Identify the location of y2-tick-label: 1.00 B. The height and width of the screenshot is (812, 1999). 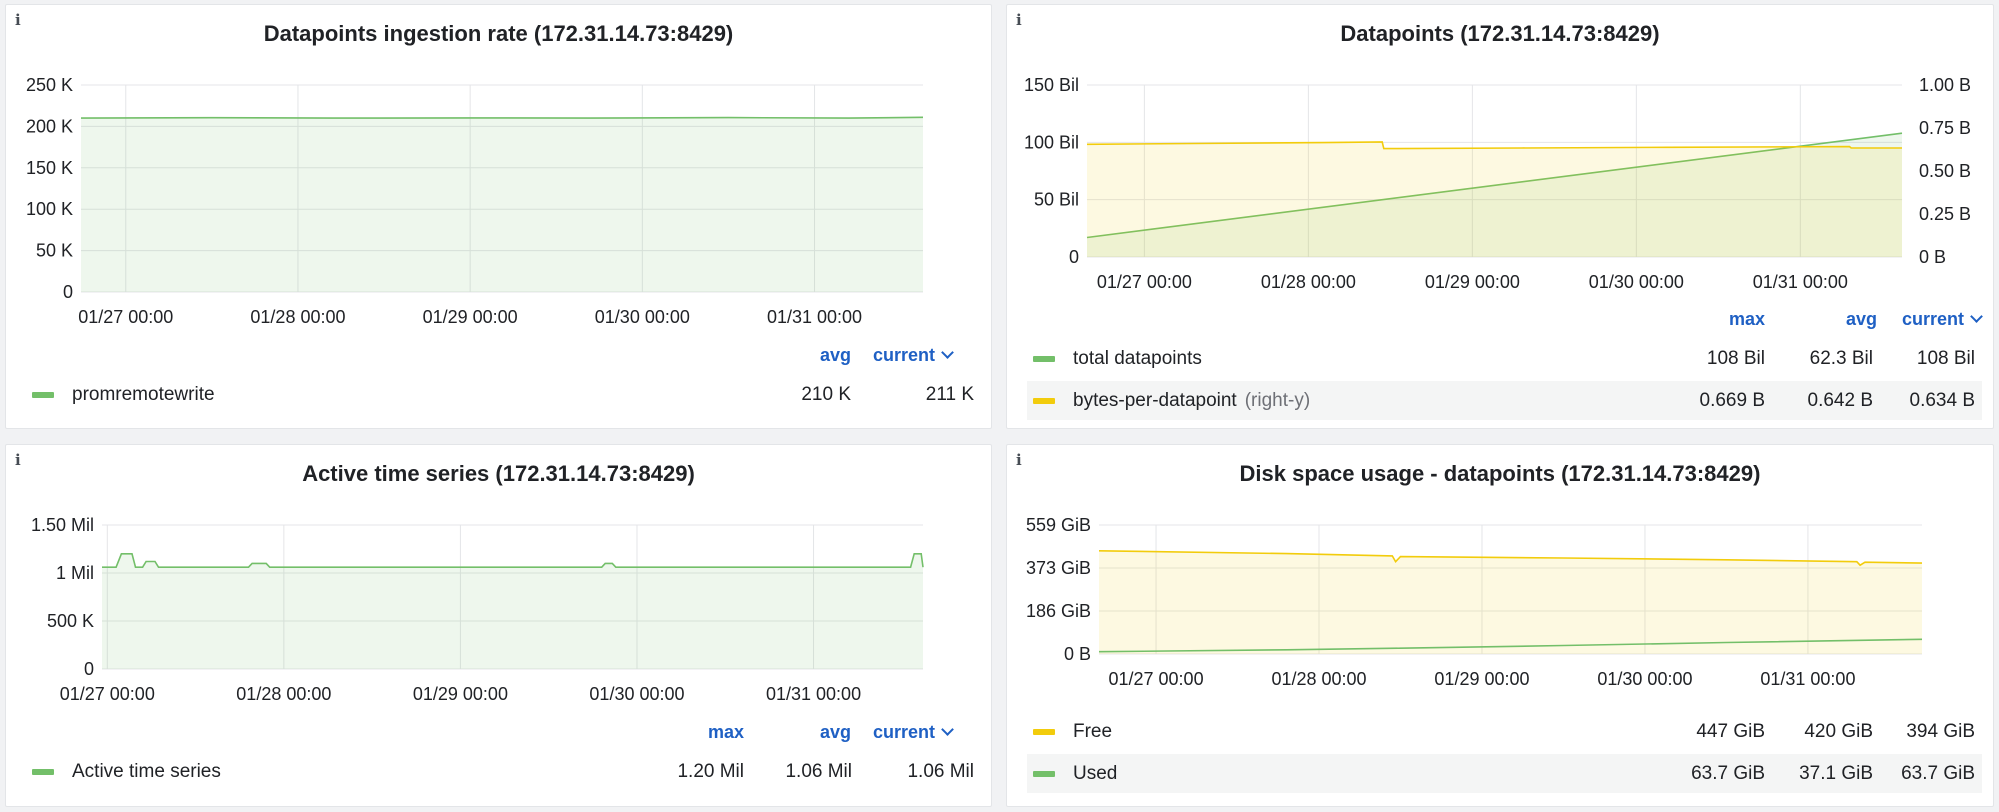
(1945, 85).